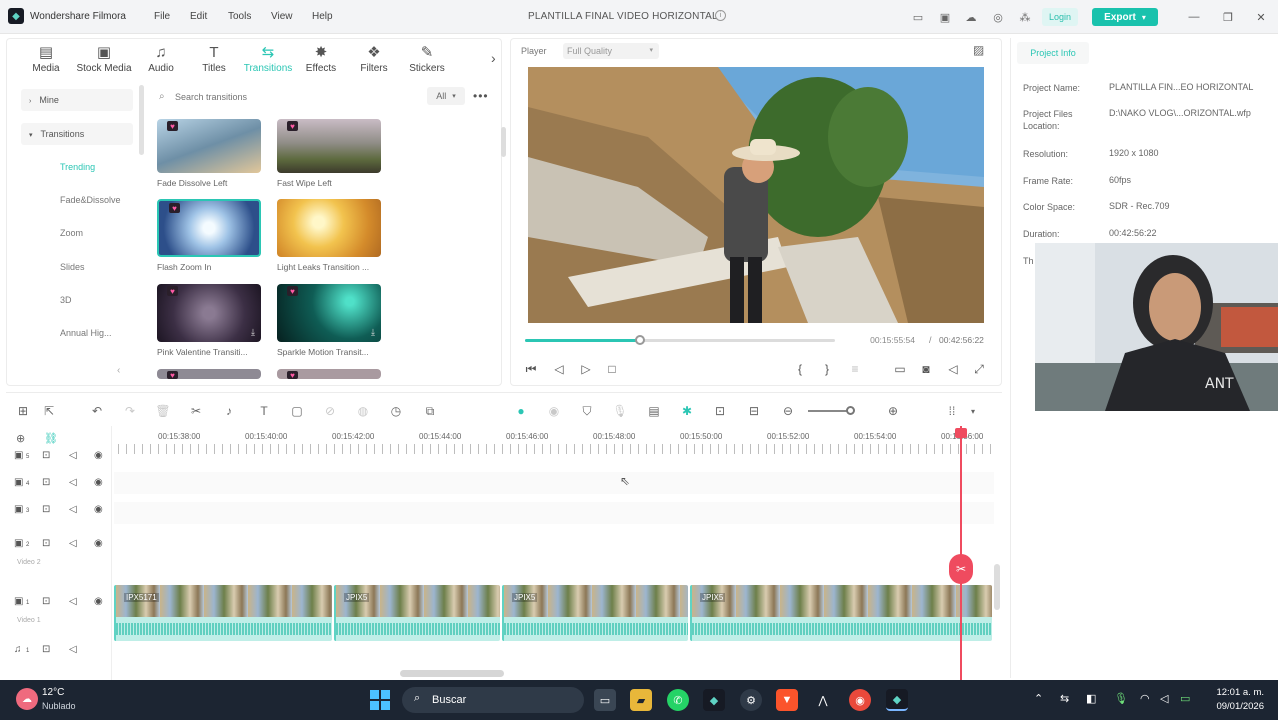  What do you see at coordinates (97, 411) in the screenshot?
I see `undo-icon: ↶` at bounding box center [97, 411].